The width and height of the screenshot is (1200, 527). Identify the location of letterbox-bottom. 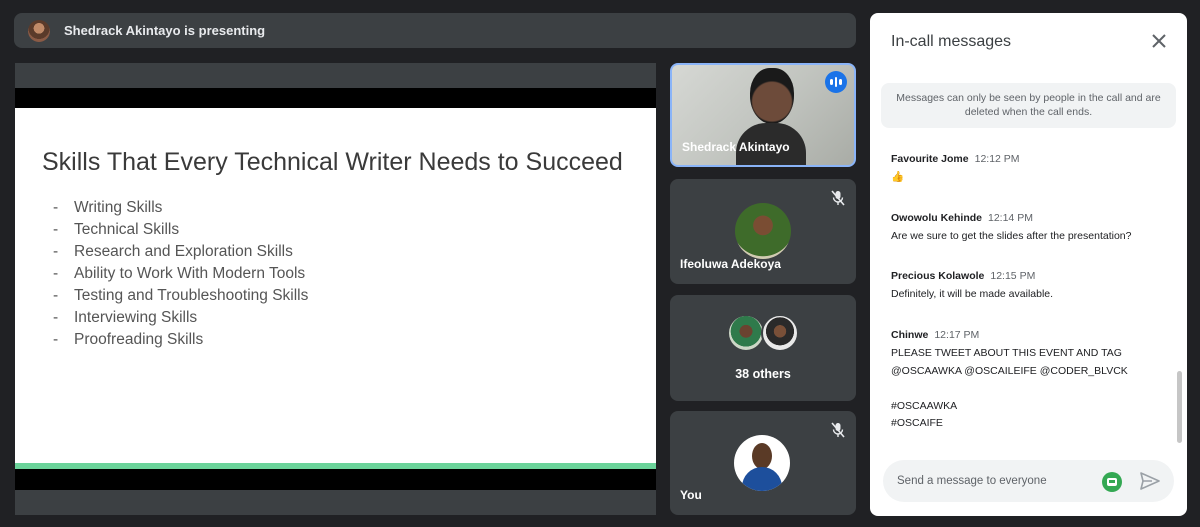
(335, 479).